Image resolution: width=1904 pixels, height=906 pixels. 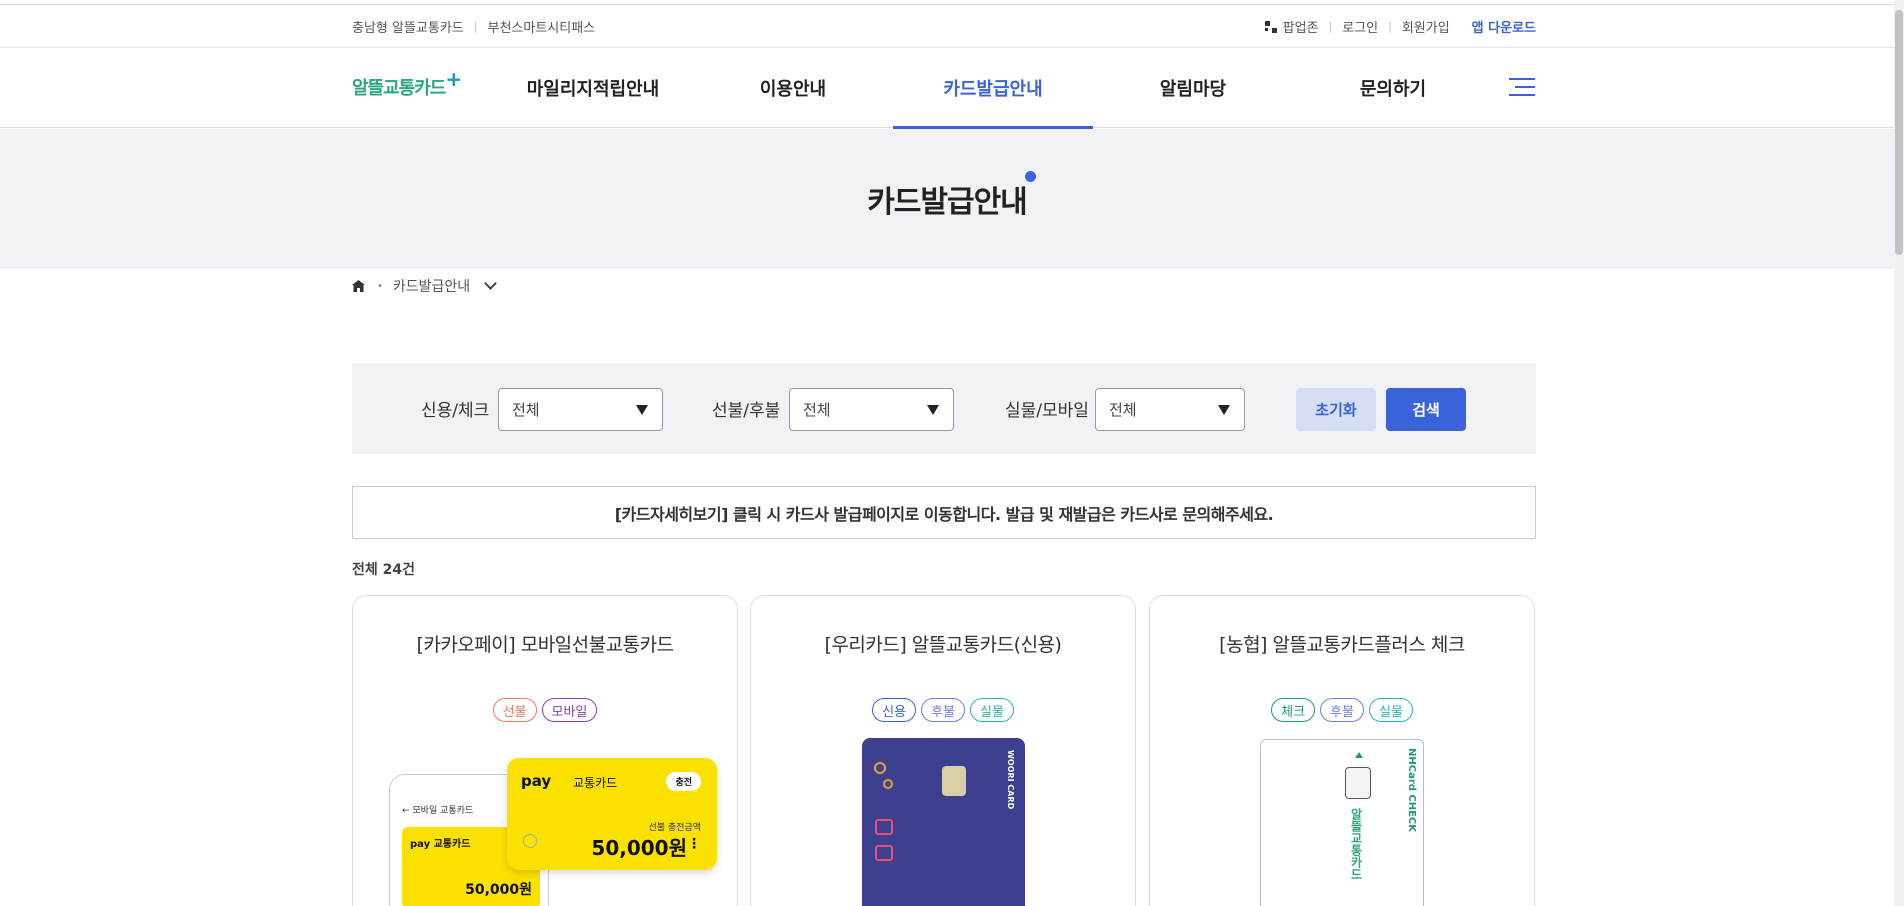 What do you see at coordinates (542, 26) in the screenshot?
I see `util-link-bucheon: 부천스마트시티패스` at bounding box center [542, 26].